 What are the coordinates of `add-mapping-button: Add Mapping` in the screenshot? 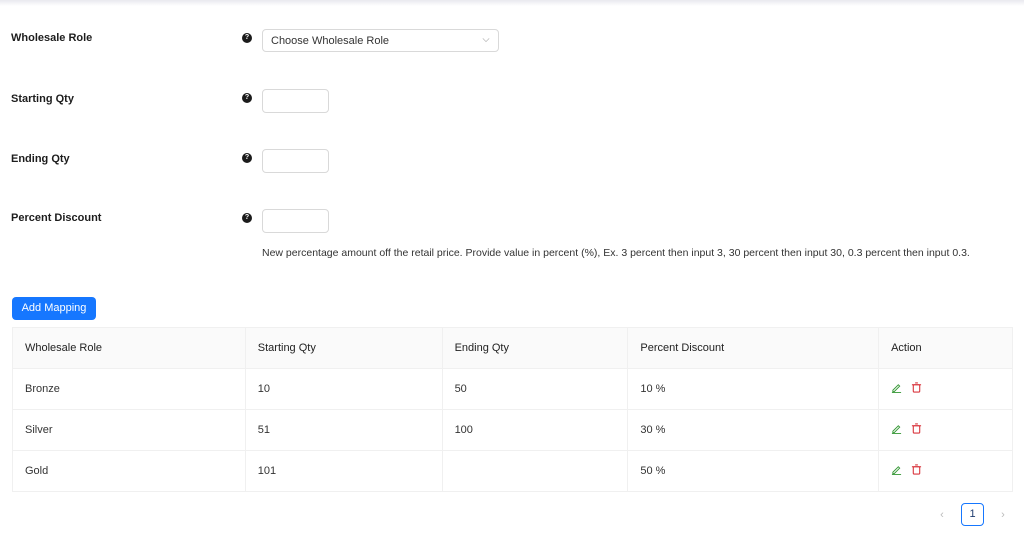 It's located at (54, 308).